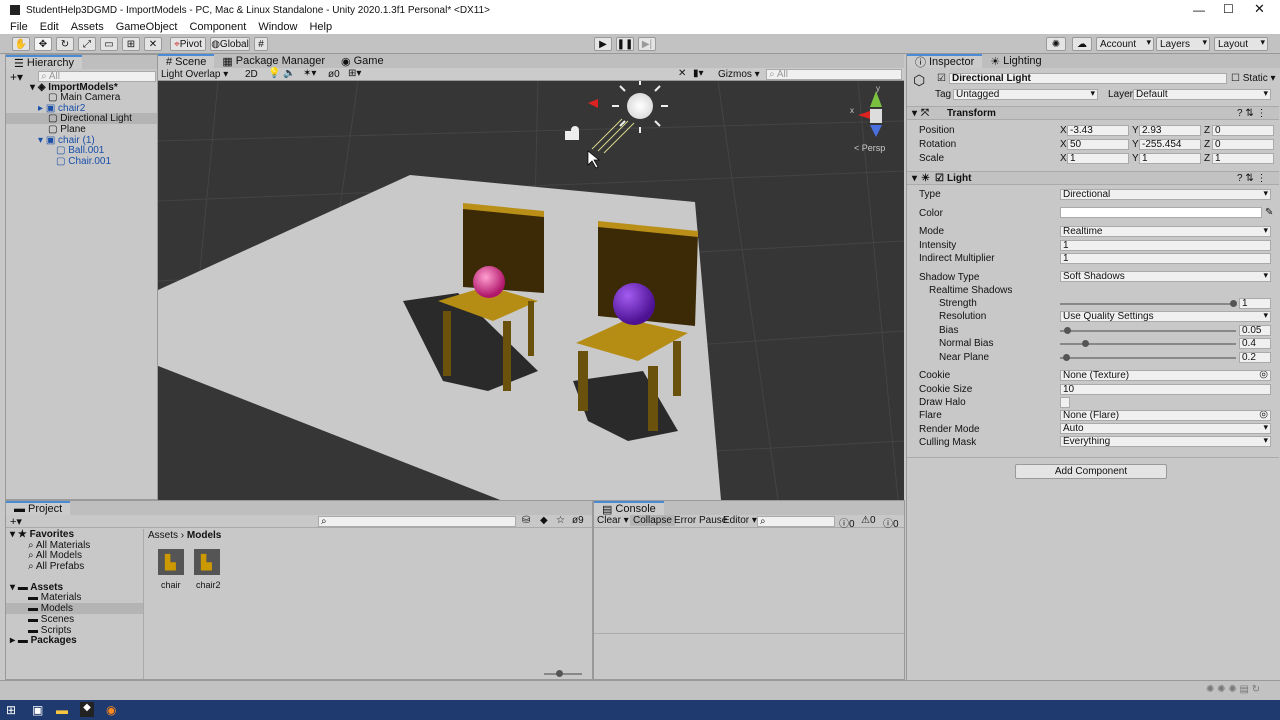  Describe the element at coordinates (834, 74) in the screenshot. I see `scene-search-input: ⌕ All` at that location.